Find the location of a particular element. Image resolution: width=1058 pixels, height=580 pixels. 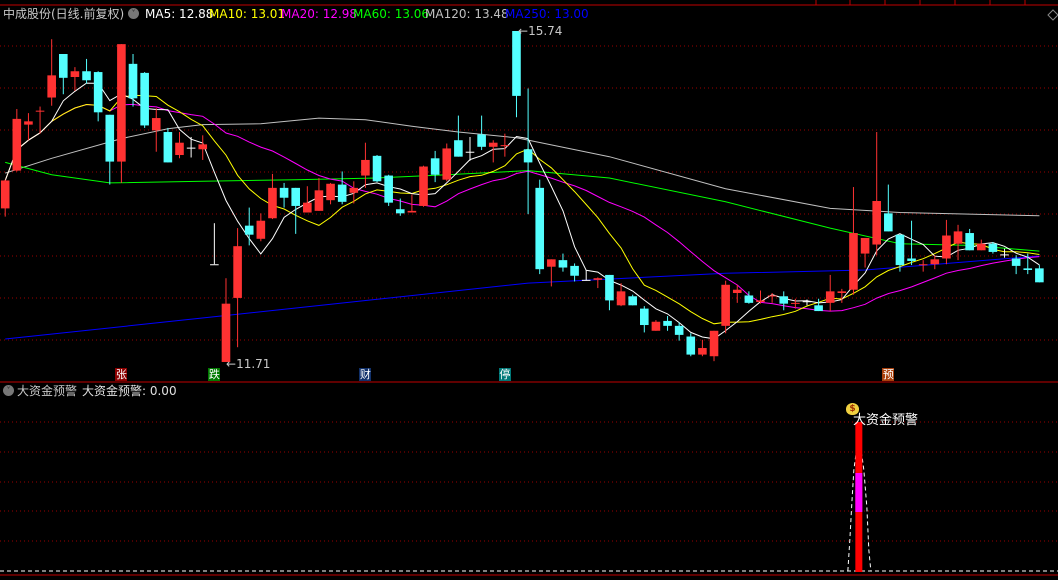

top-strip-cells is located at coordinates (920, 2).